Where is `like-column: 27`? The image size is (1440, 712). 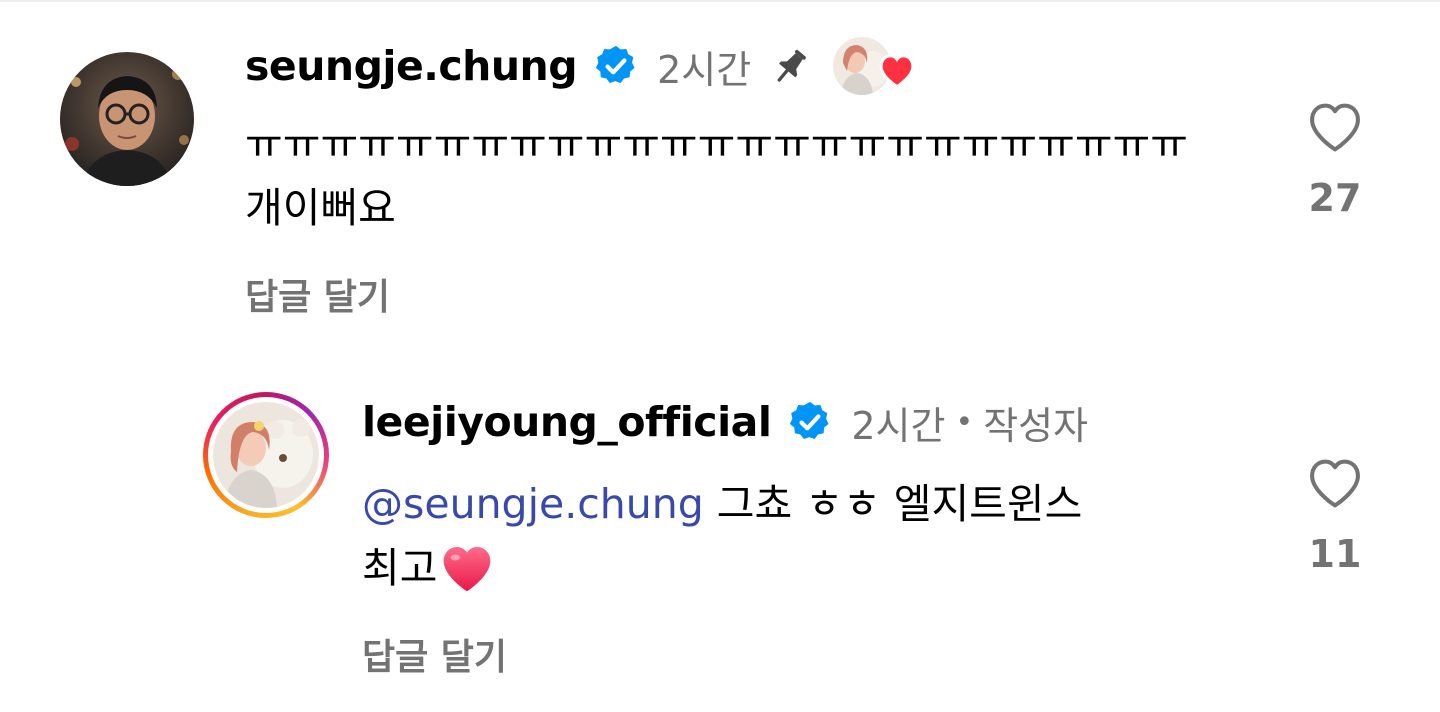
like-column: 27 is located at coordinates (1335, 159).